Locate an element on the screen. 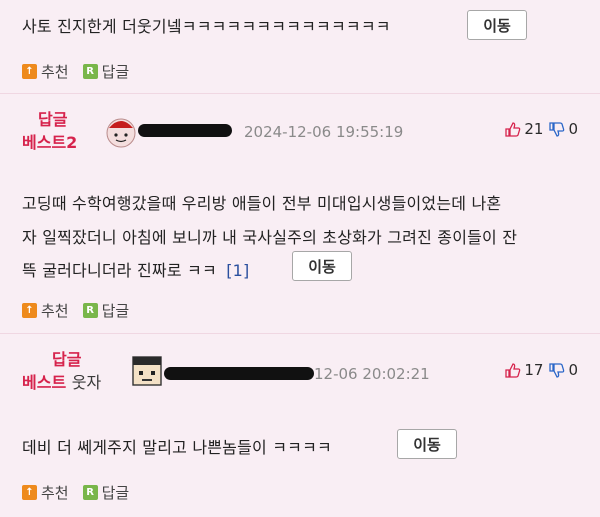  best-badge-line2-tag: 웃자 is located at coordinates (86, 382).